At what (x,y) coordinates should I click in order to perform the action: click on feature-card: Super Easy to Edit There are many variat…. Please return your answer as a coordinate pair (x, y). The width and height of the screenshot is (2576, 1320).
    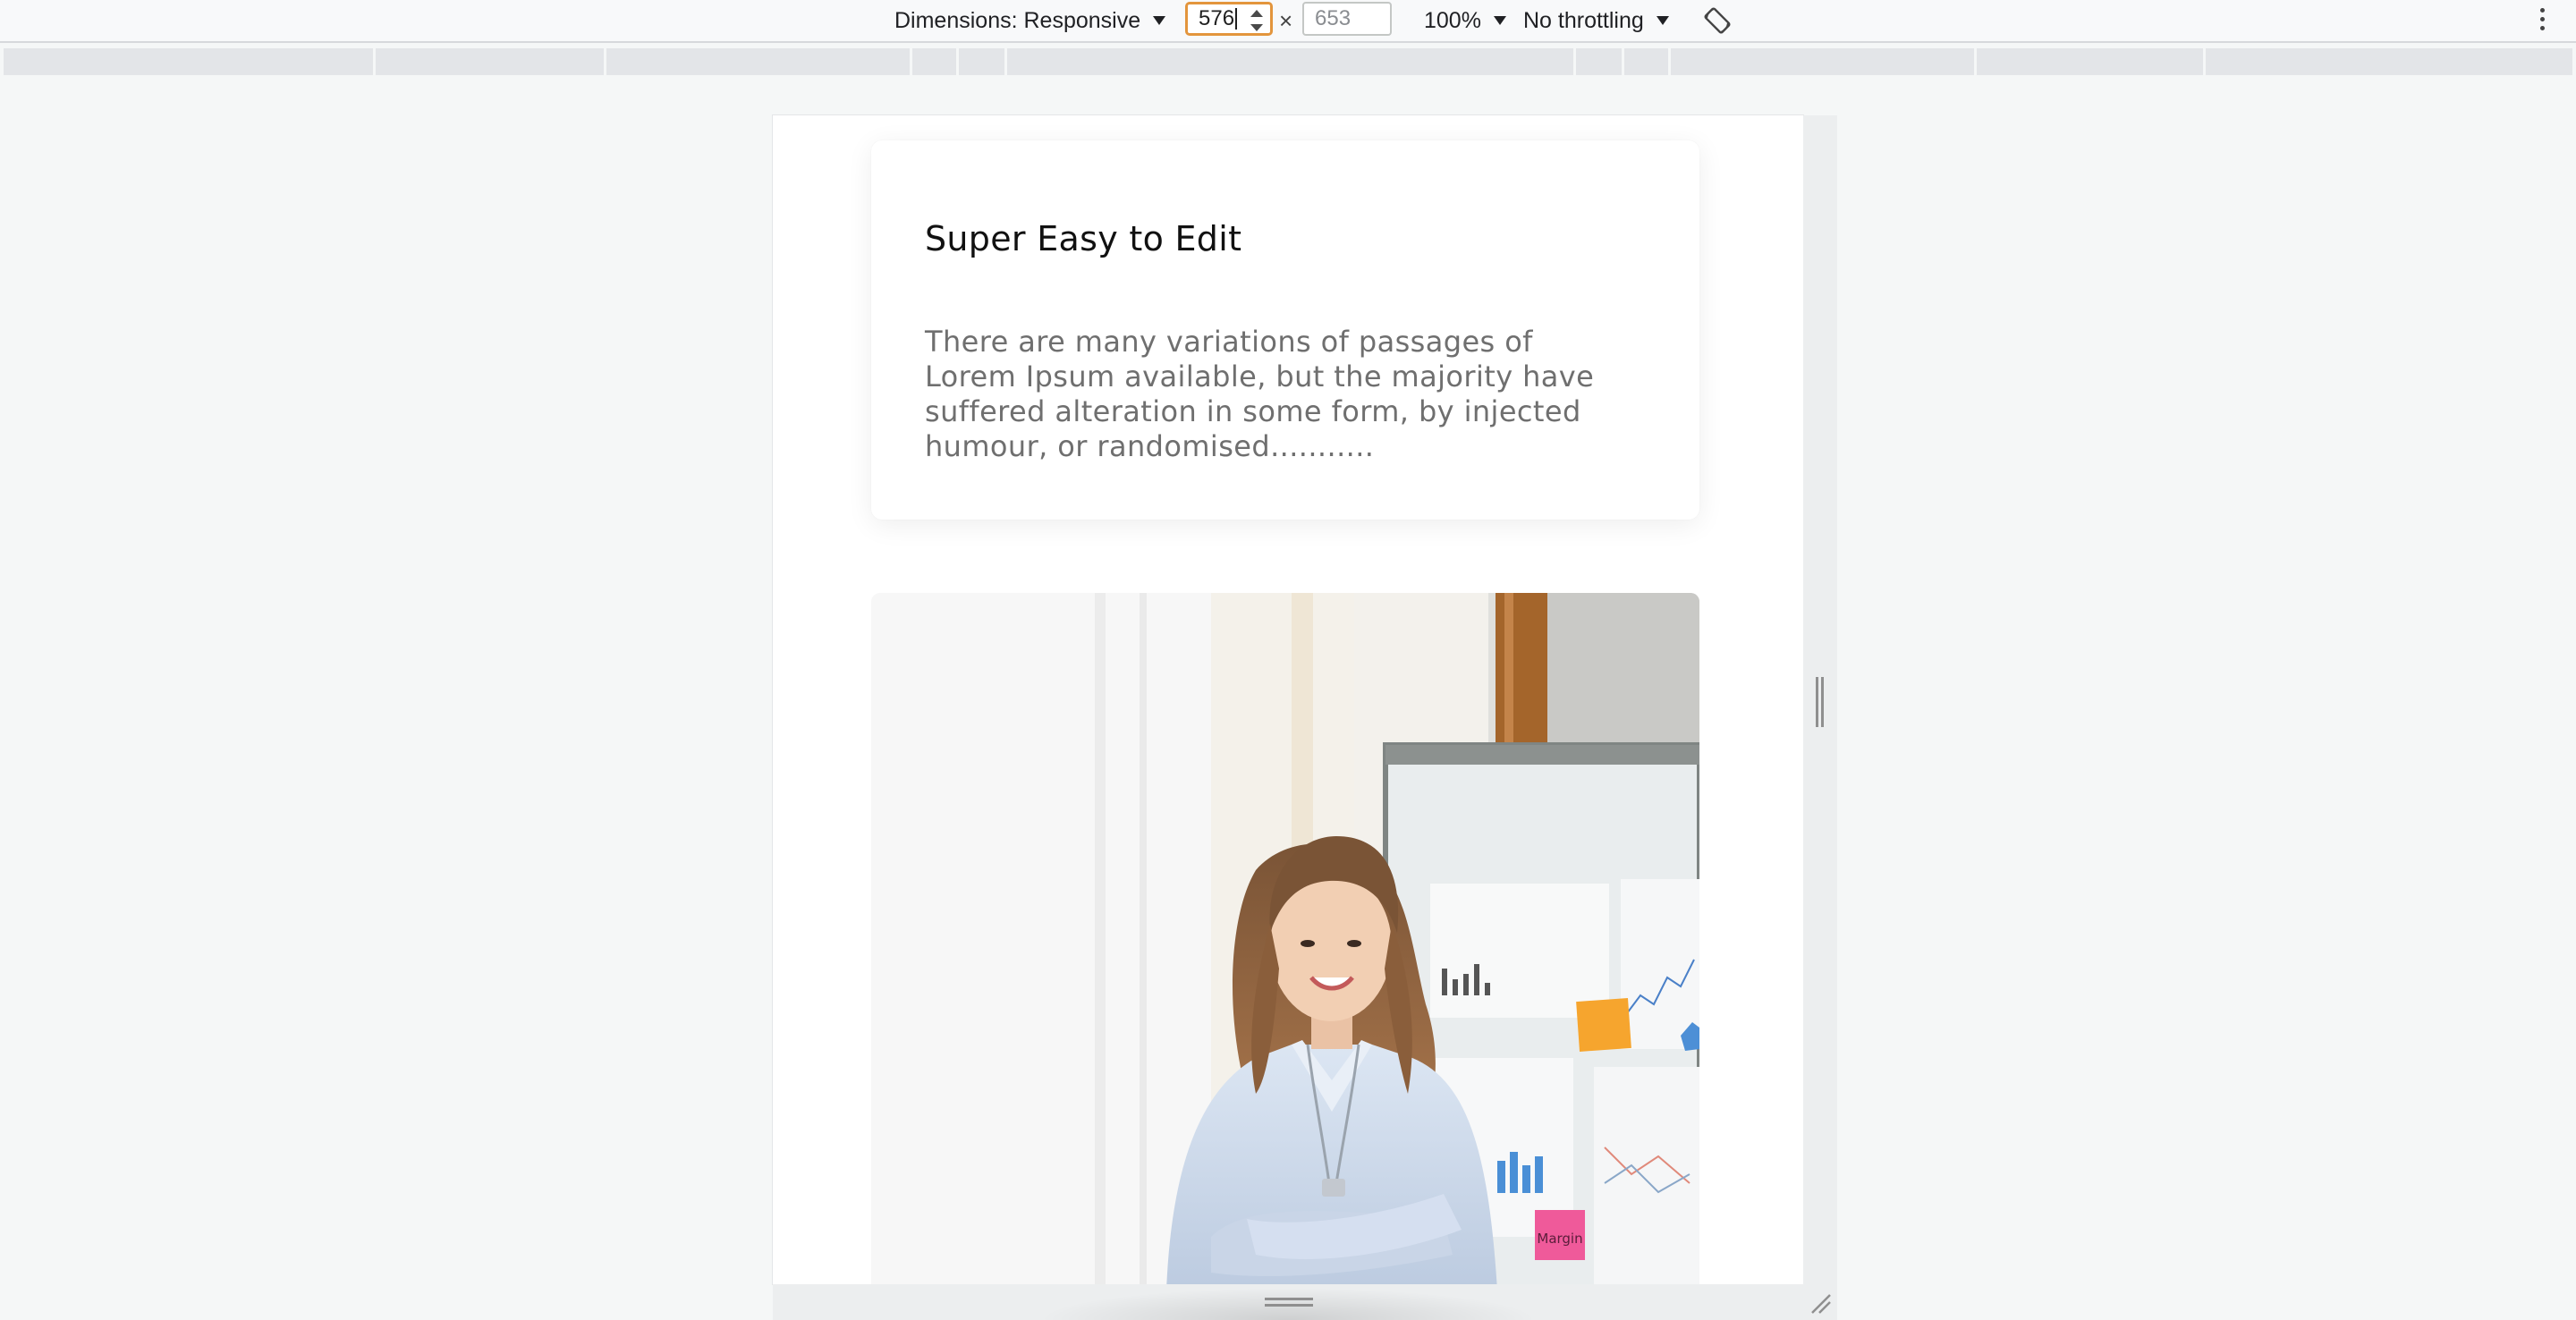
    Looking at the image, I should click on (1285, 330).